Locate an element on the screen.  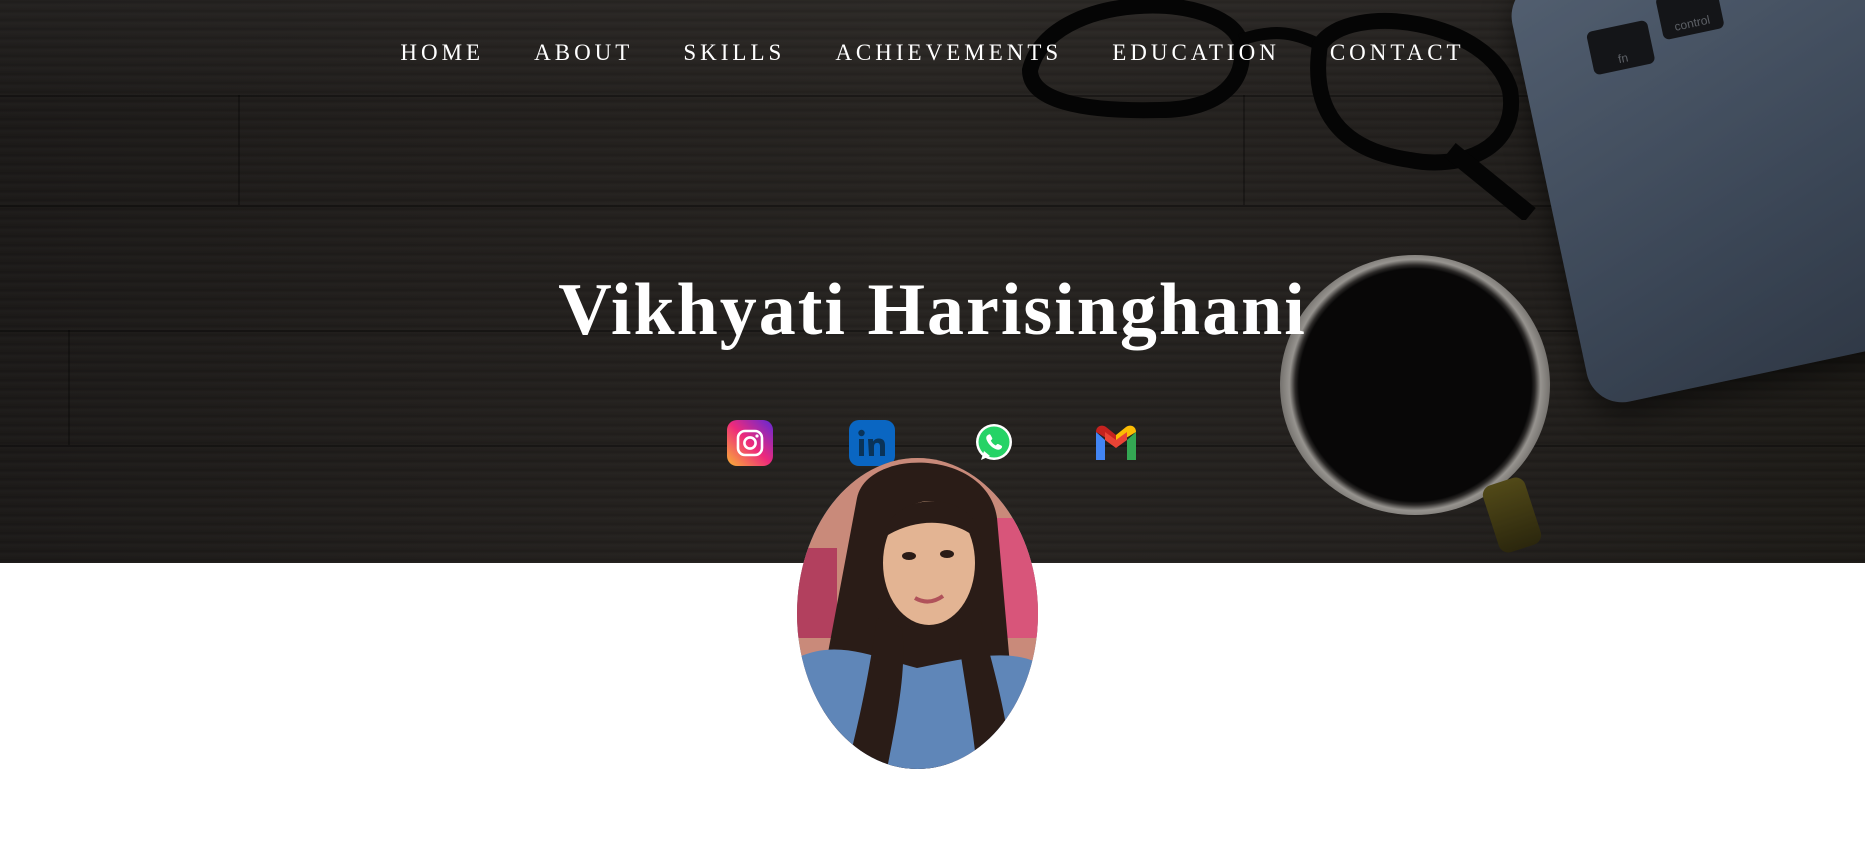
nav-about: ABOUT is located at coordinates (583, 53).